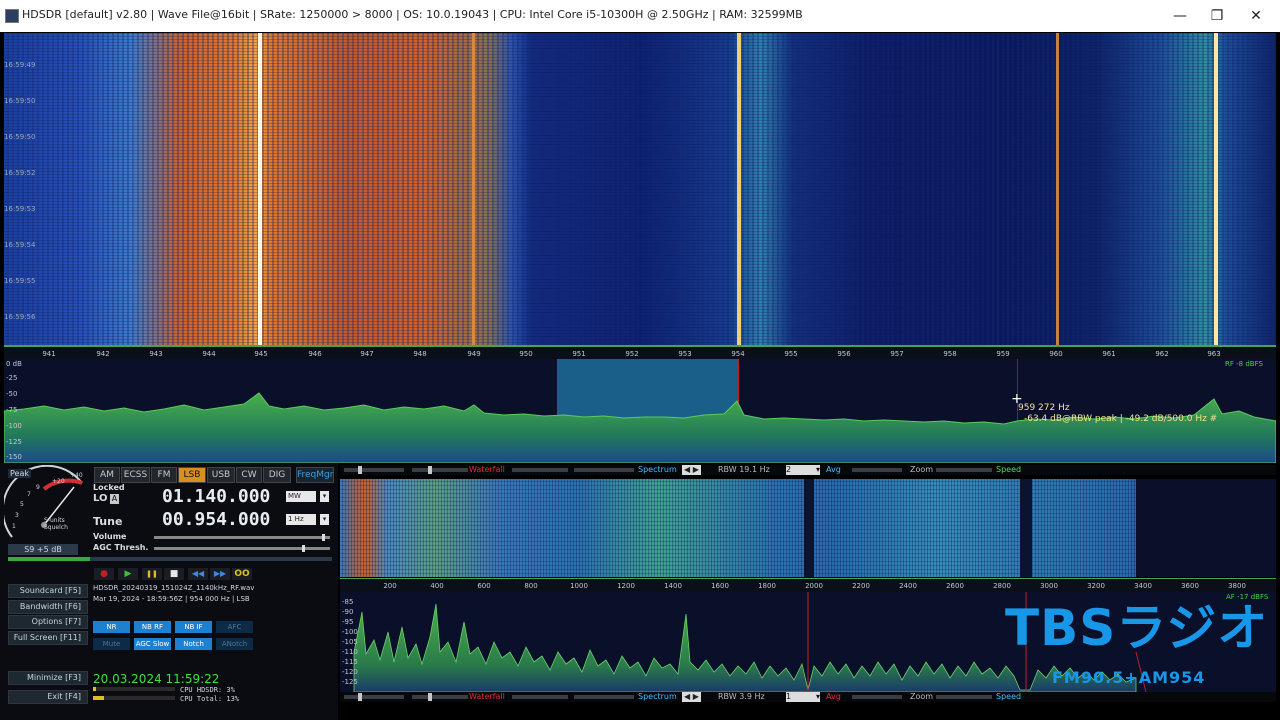  Describe the element at coordinates (48, 678) in the screenshot. I see `minimize-button: Minimize [F3]` at that location.